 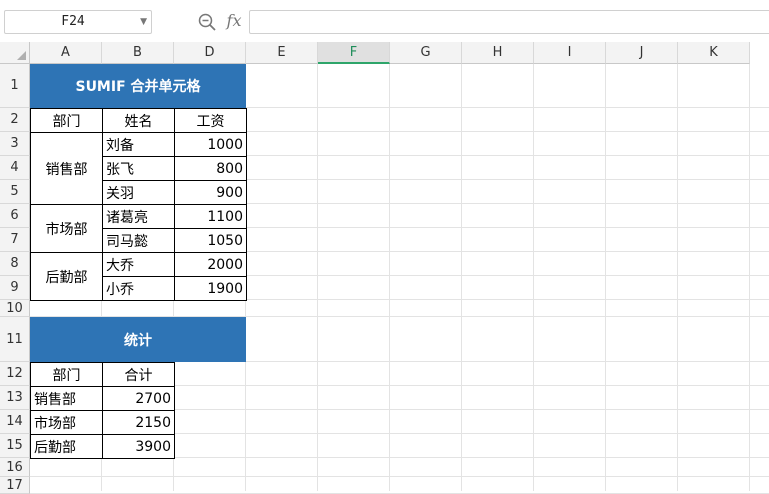 I want to click on salary-cell: 1000, so click(x=210, y=144).